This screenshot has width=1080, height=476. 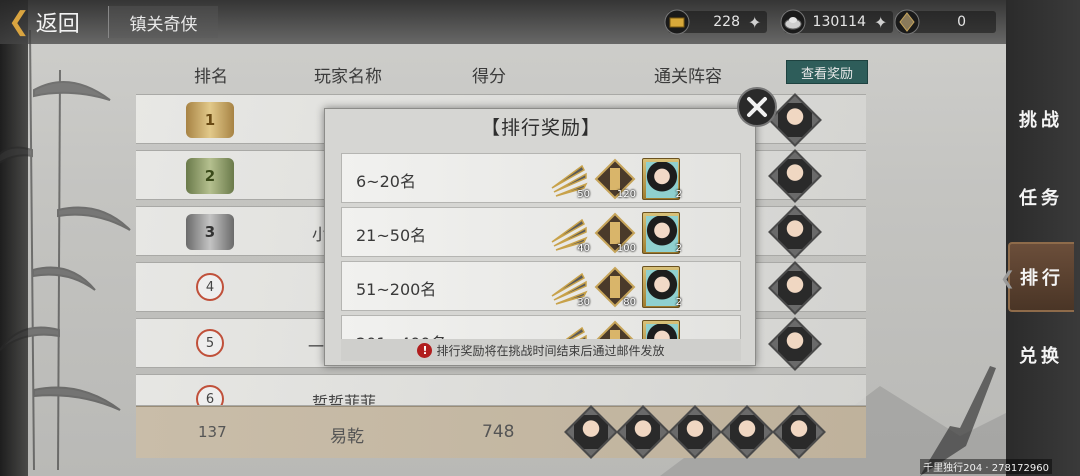 I want to click on throwing-knives-icon, so click(x=576, y=332).